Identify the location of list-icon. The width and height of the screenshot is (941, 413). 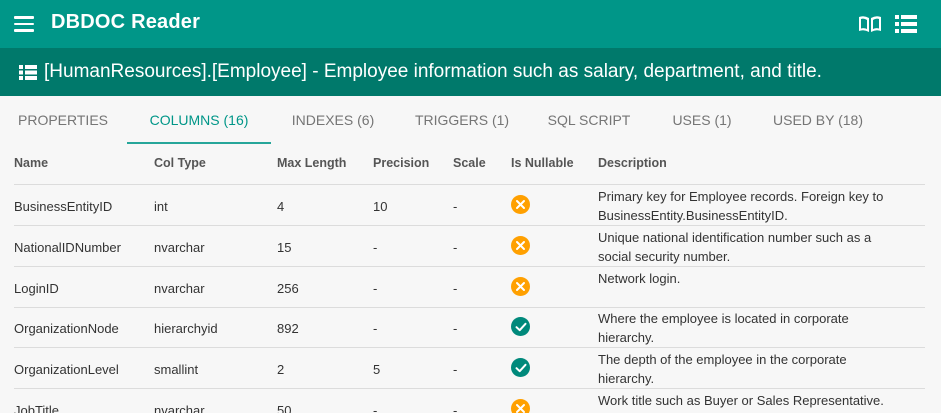
(906, 26).